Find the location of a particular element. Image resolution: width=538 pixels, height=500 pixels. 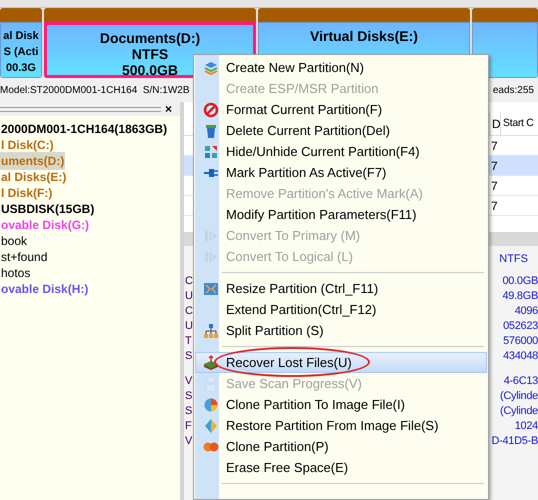

hierarchy-icon is located at coordinates (211, 330).